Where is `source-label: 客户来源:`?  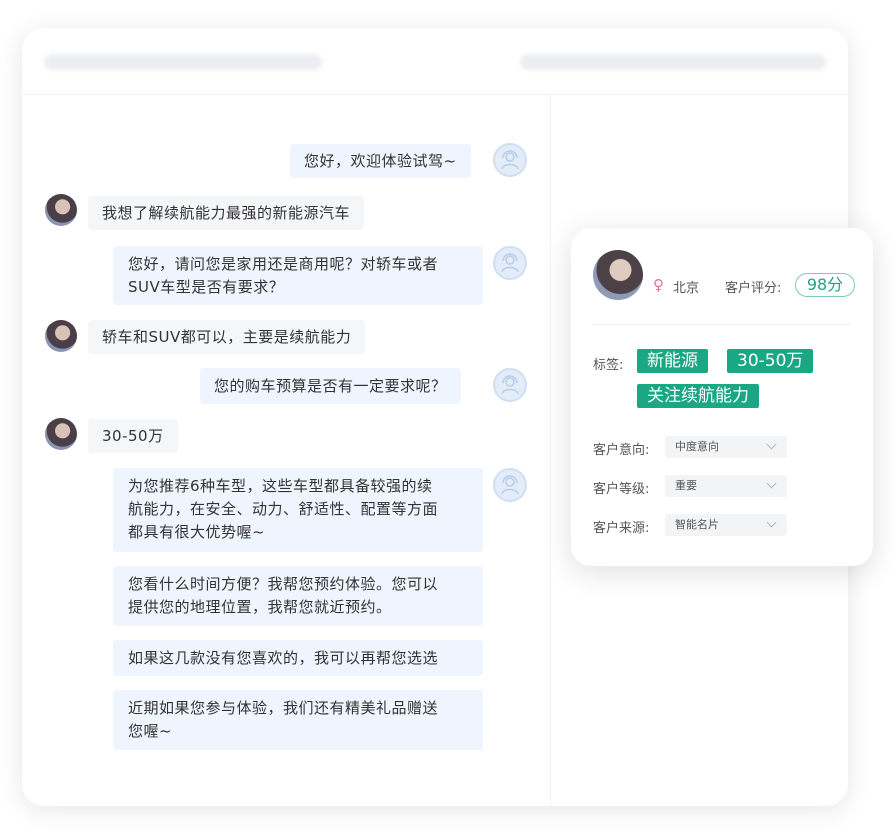
source-label: 客户来源: is located at coordinates (621, 528).